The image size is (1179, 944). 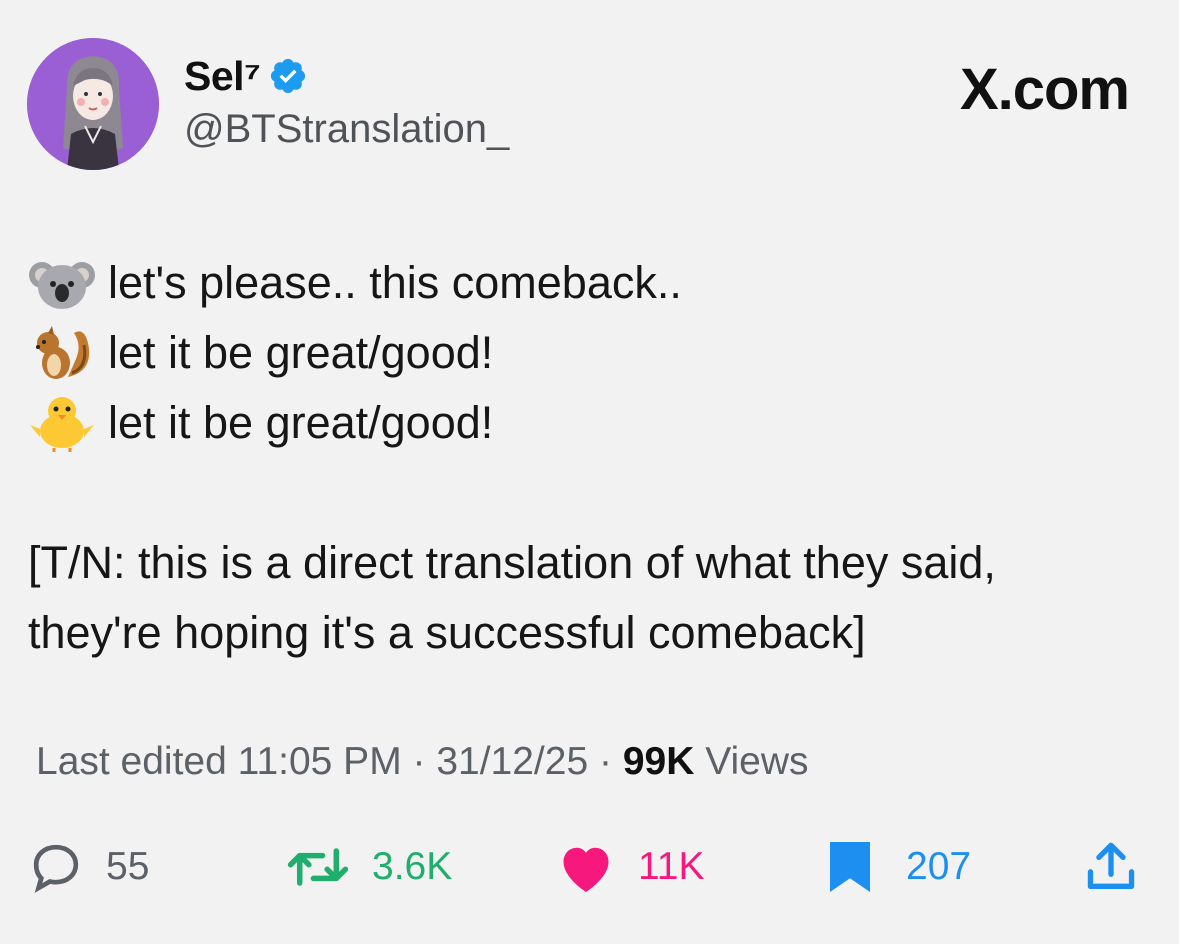 I want to click on repost-icon, so click(x=318, y=867).